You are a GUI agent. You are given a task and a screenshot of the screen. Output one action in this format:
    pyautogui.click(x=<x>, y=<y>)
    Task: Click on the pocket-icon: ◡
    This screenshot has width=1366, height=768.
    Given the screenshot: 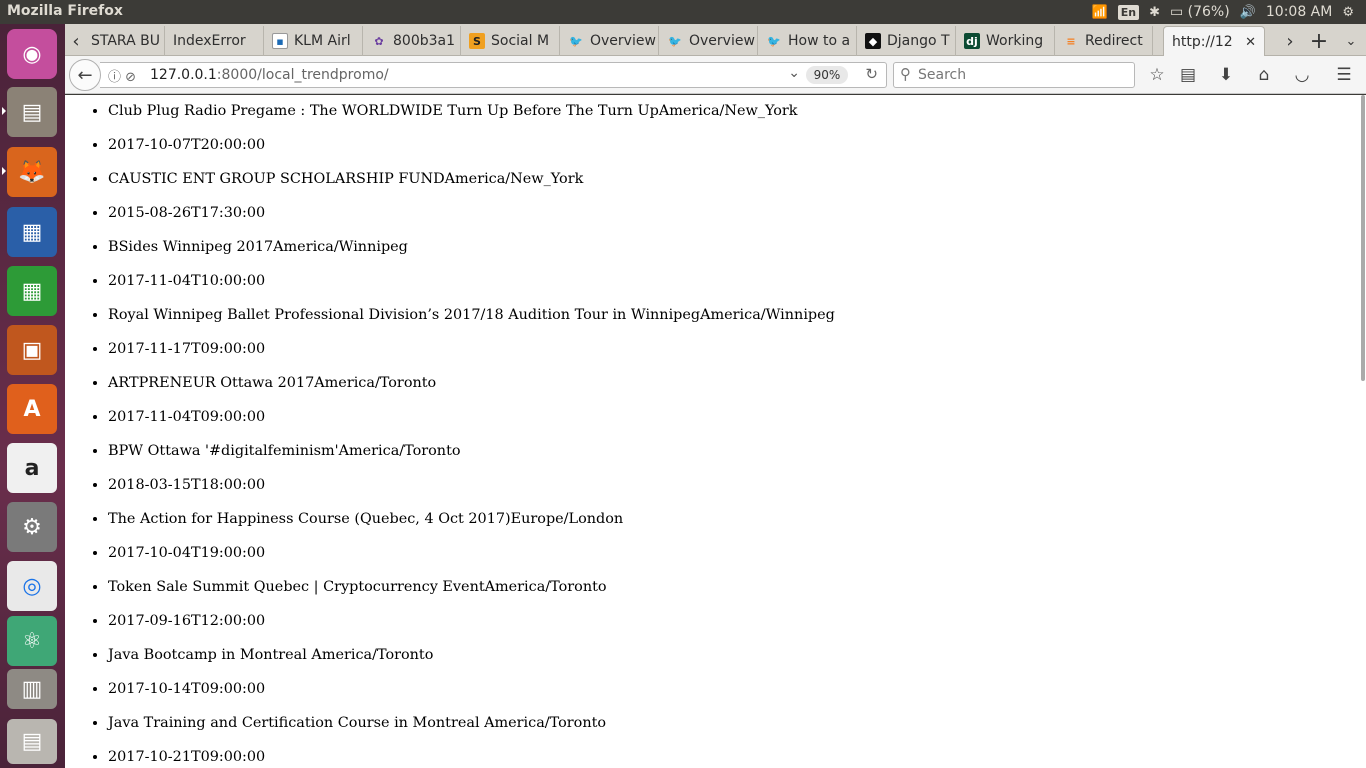 What is the action you would take?
    pyautogui.click(x=1302, y=75)
    